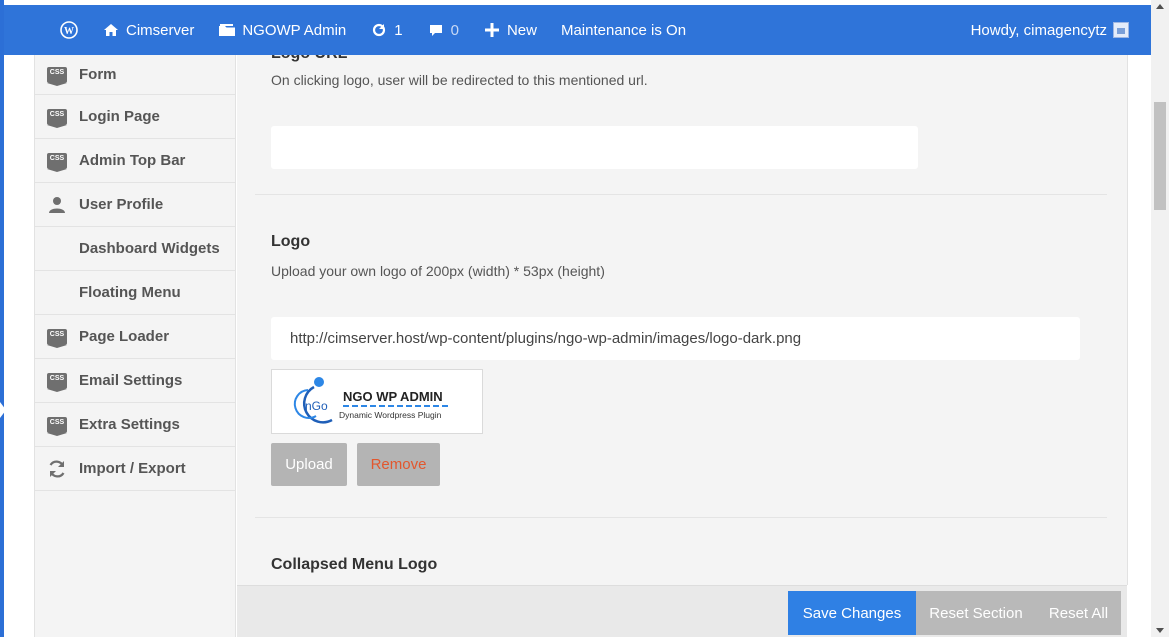 The height and width of the screenshot is (637, 1169). Describe the element at coordinates (294, 30) in the screenshot. I see `admin-plugin-label: NGOWP Admin` at that location.